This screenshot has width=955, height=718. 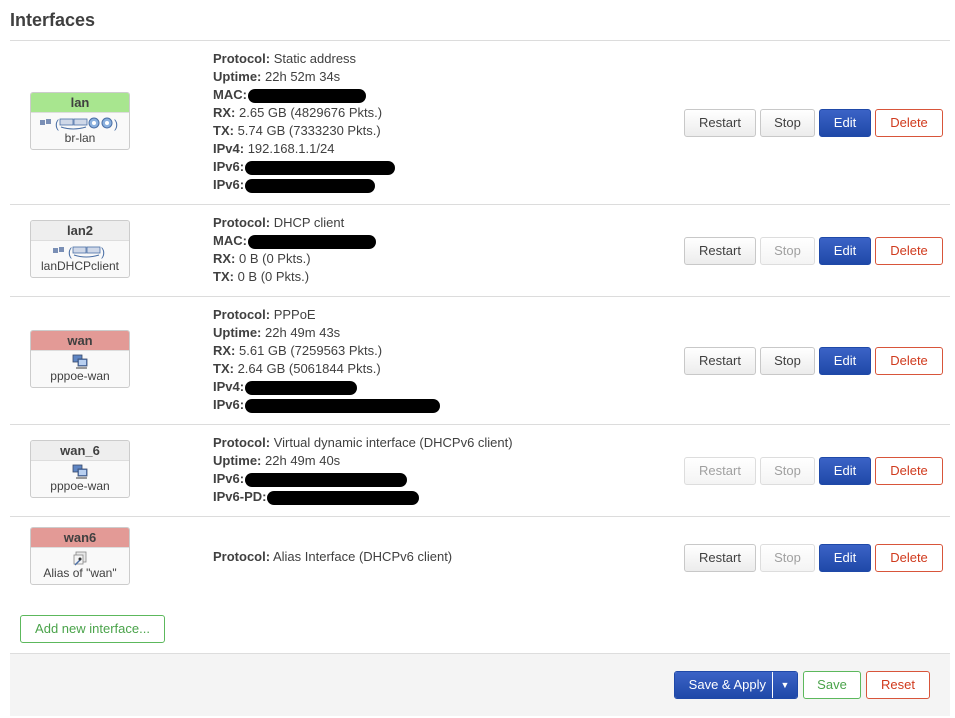 I want to click on save-apply-button: Save & Apply, so click(x=723, y=685).